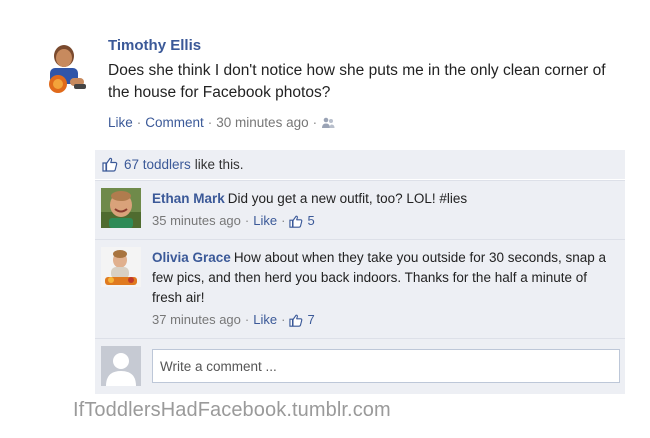 The height and width of the screenshot is (438, 650). Describe the element at coordinates (196, 221) in the screenshot. I see `comment-timestamp: 35 minutes ago` at that location.